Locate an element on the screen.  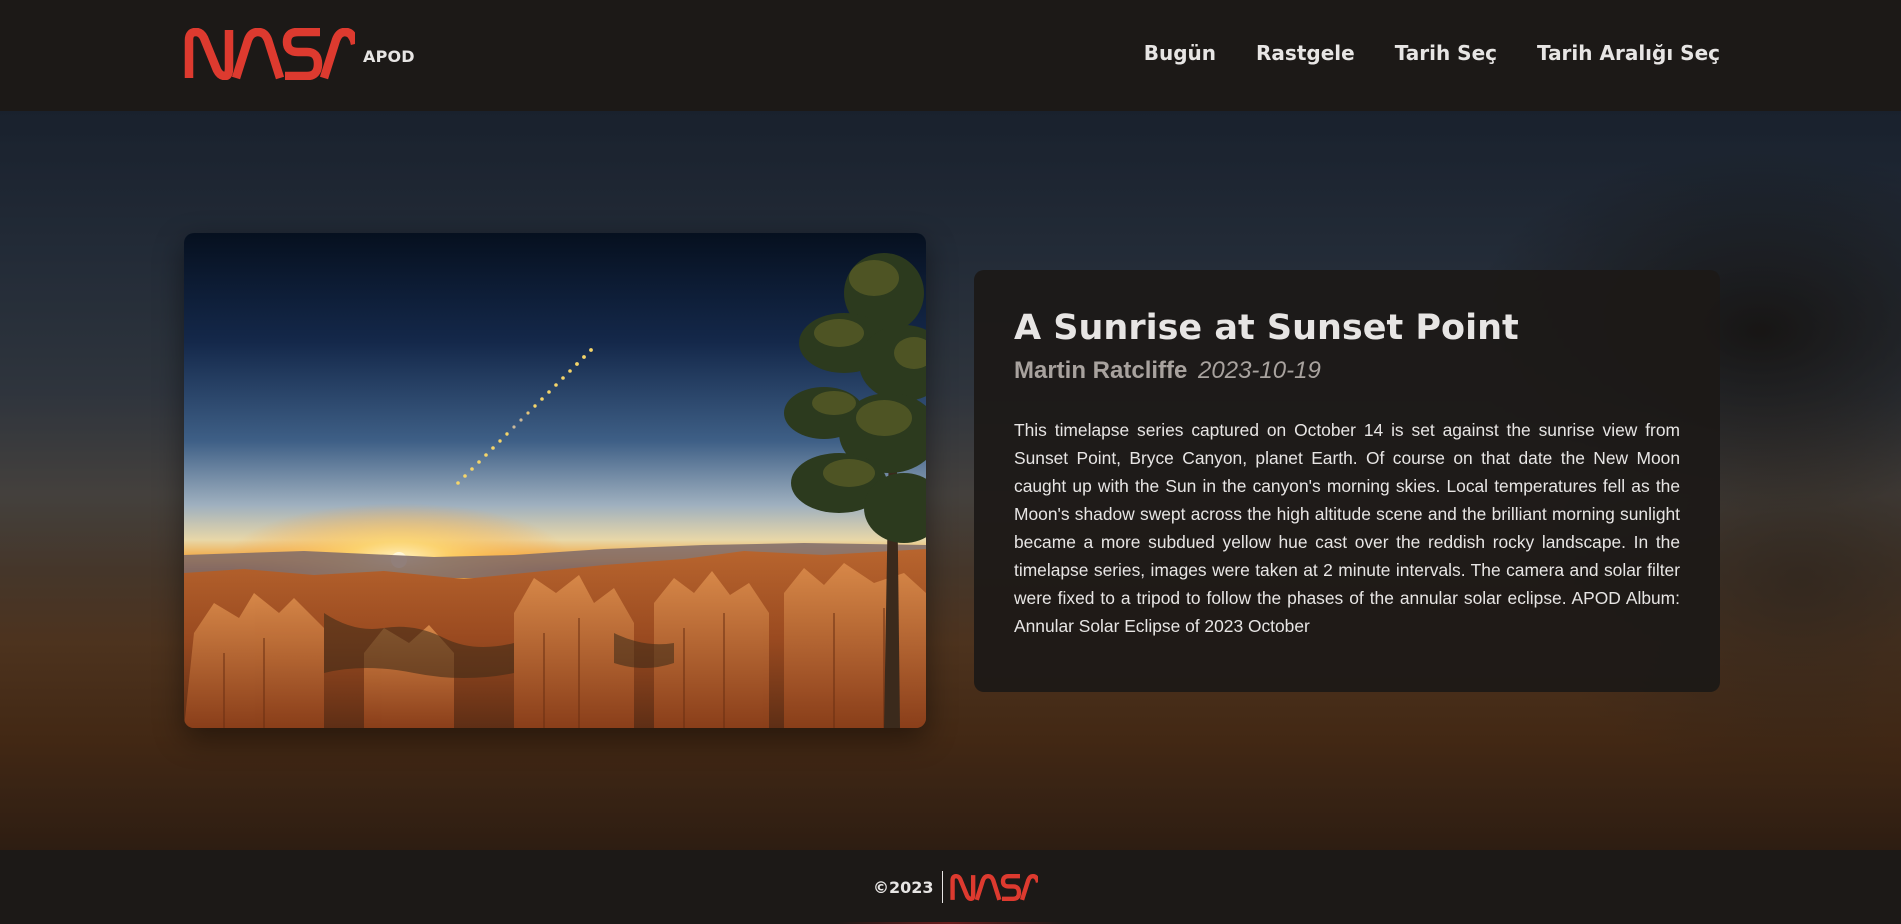
nav-today: Bugün is located at coordinates (1180, 53).